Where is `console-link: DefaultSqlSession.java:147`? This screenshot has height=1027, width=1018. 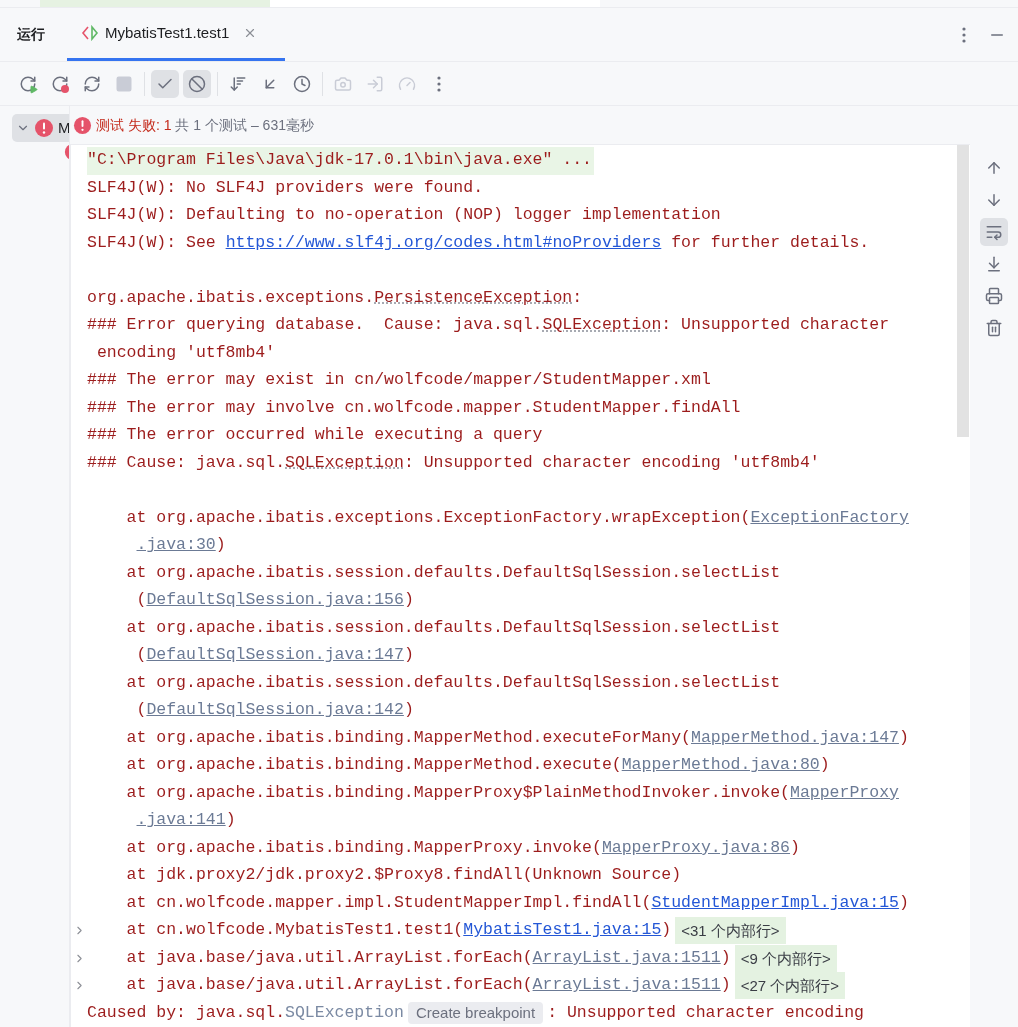 console-link: DefaultSqlSession.java:147 is located at coordinates (275, 656).